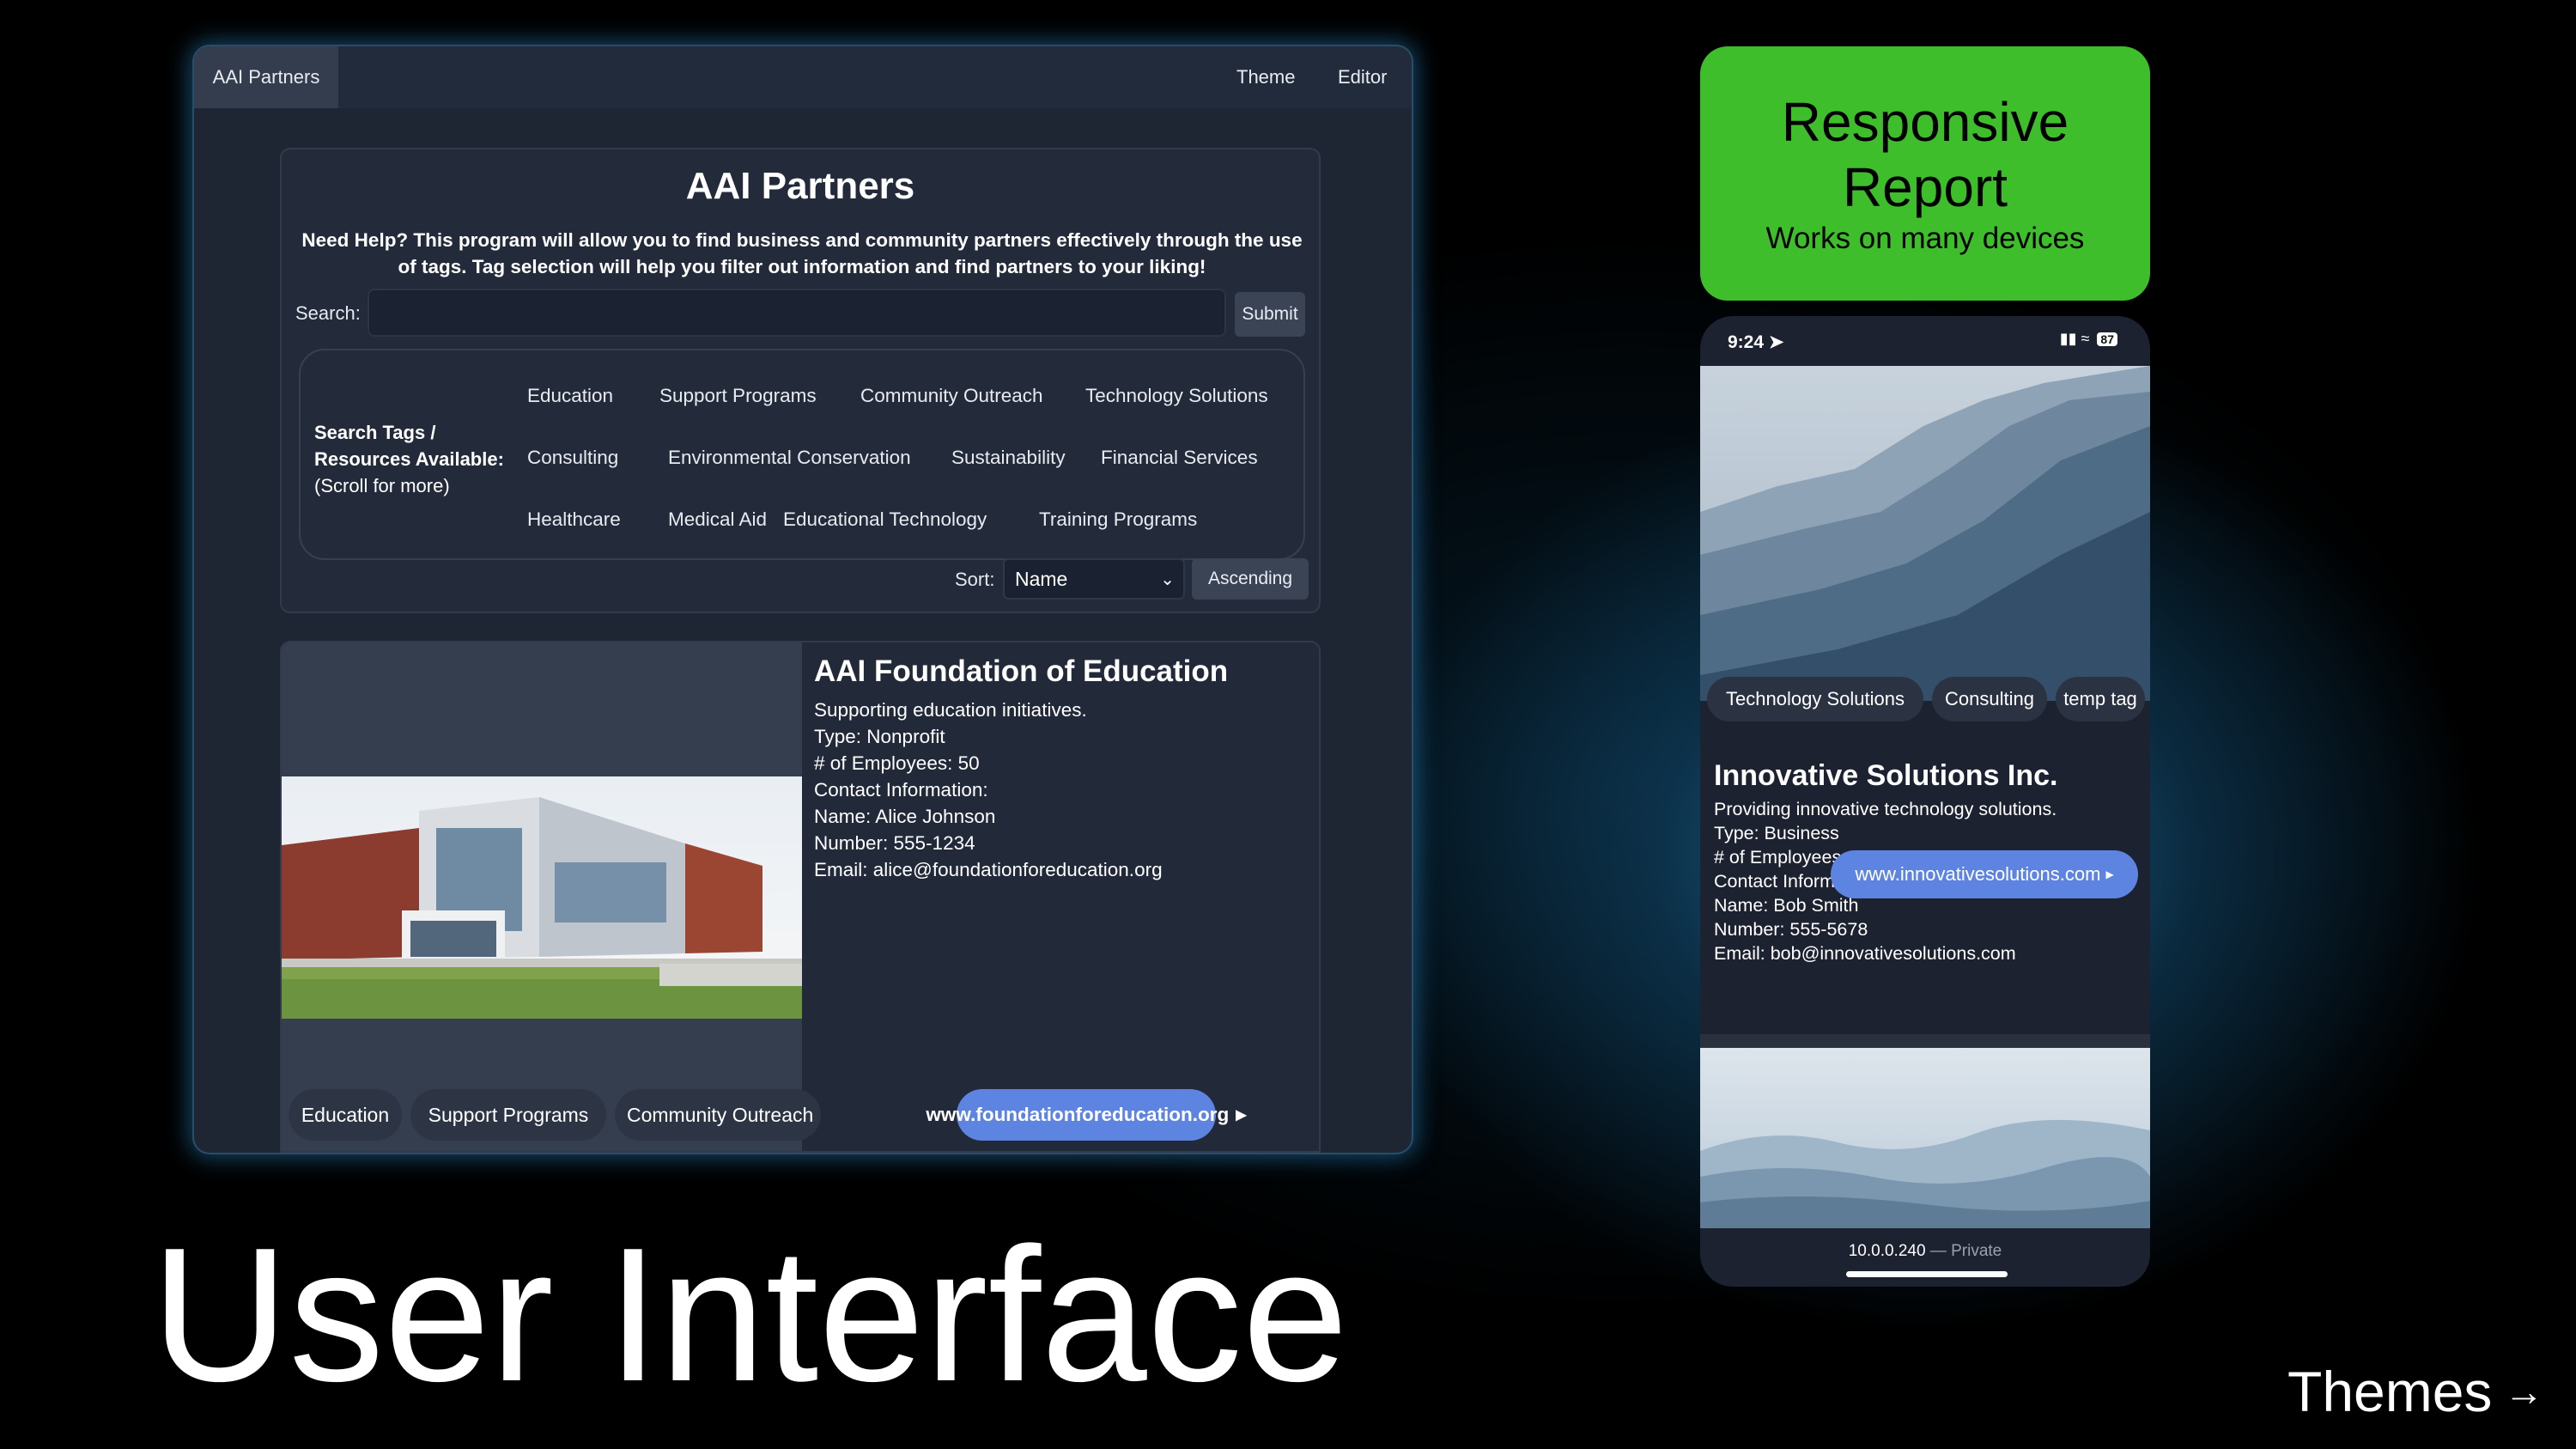 Image resolution: width=2576 pixels, height=1449 pixels. What do you see at coordinates (1978, 874) in the screenshot?
I see `phone-website-label: www.innovativesolutions.com` at bounding box center [1978, 874].